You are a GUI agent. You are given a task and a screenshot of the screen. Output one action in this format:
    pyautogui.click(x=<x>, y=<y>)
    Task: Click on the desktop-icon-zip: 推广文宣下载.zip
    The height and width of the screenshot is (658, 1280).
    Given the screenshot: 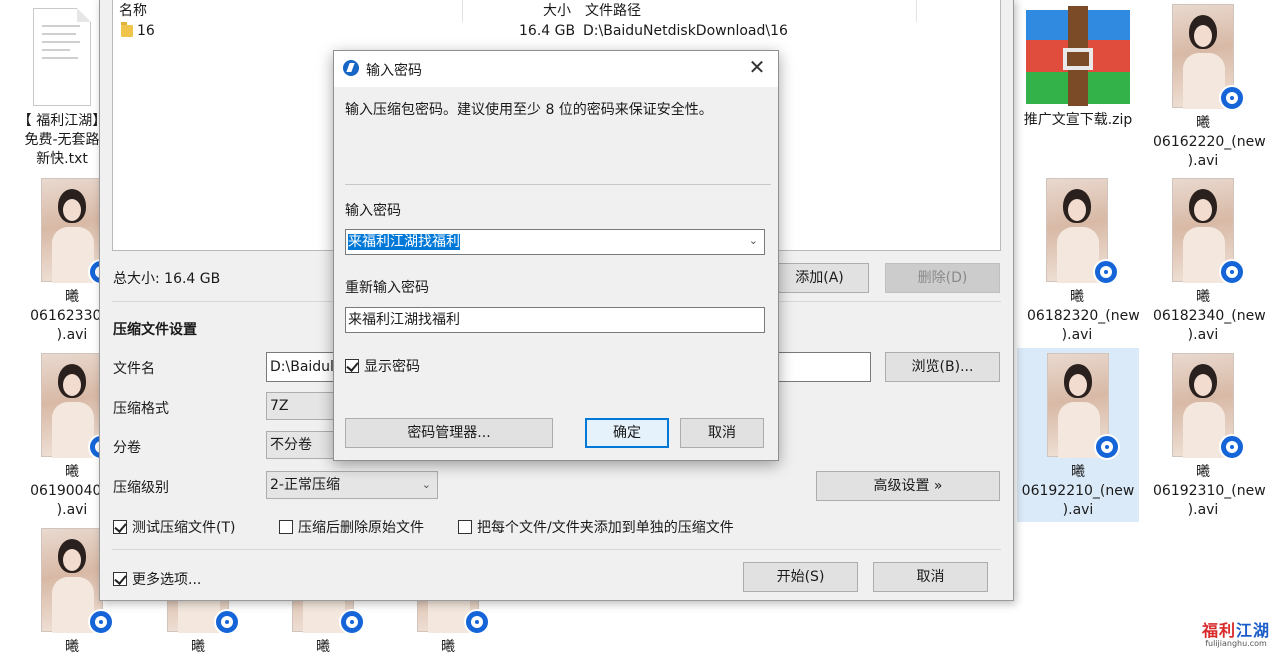 What is the action you would take?
    pyautogui.click(x=1078, y=68)
    